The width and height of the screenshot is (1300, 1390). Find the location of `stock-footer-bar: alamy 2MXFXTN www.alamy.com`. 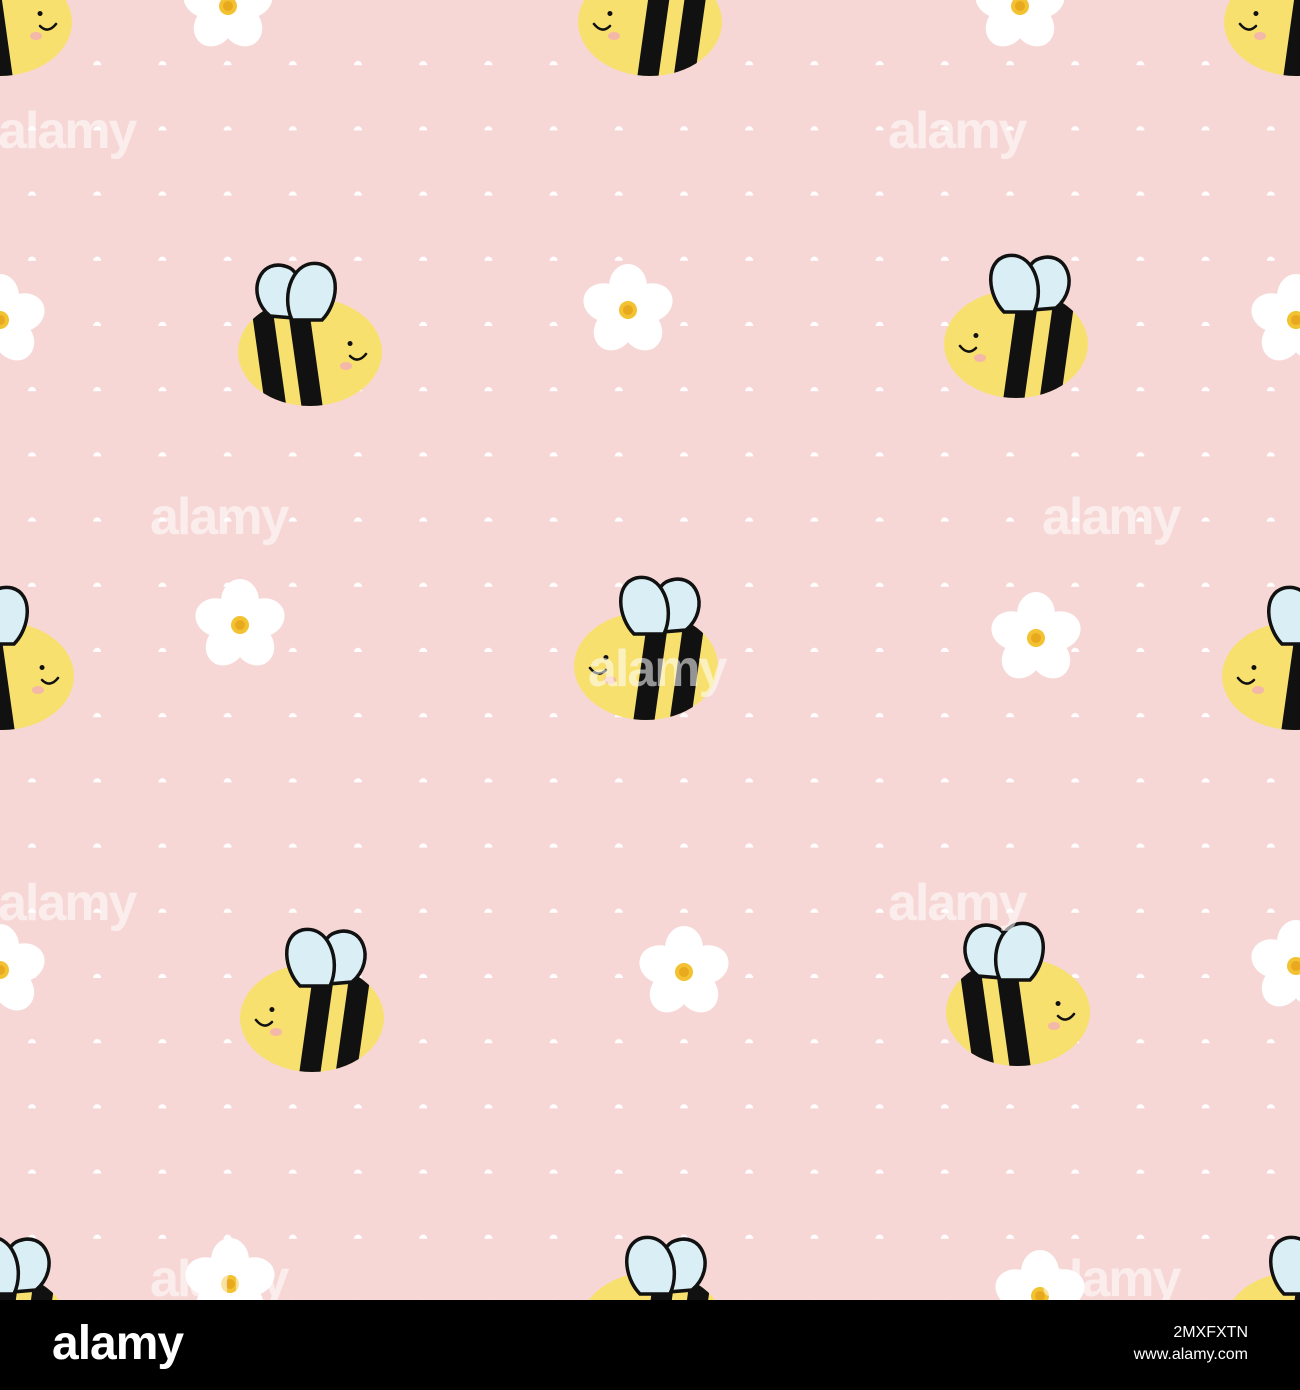

stock-footer-bar: alamy 2MXFXTN www.alamy.com is located at coordinates (650, 1345).